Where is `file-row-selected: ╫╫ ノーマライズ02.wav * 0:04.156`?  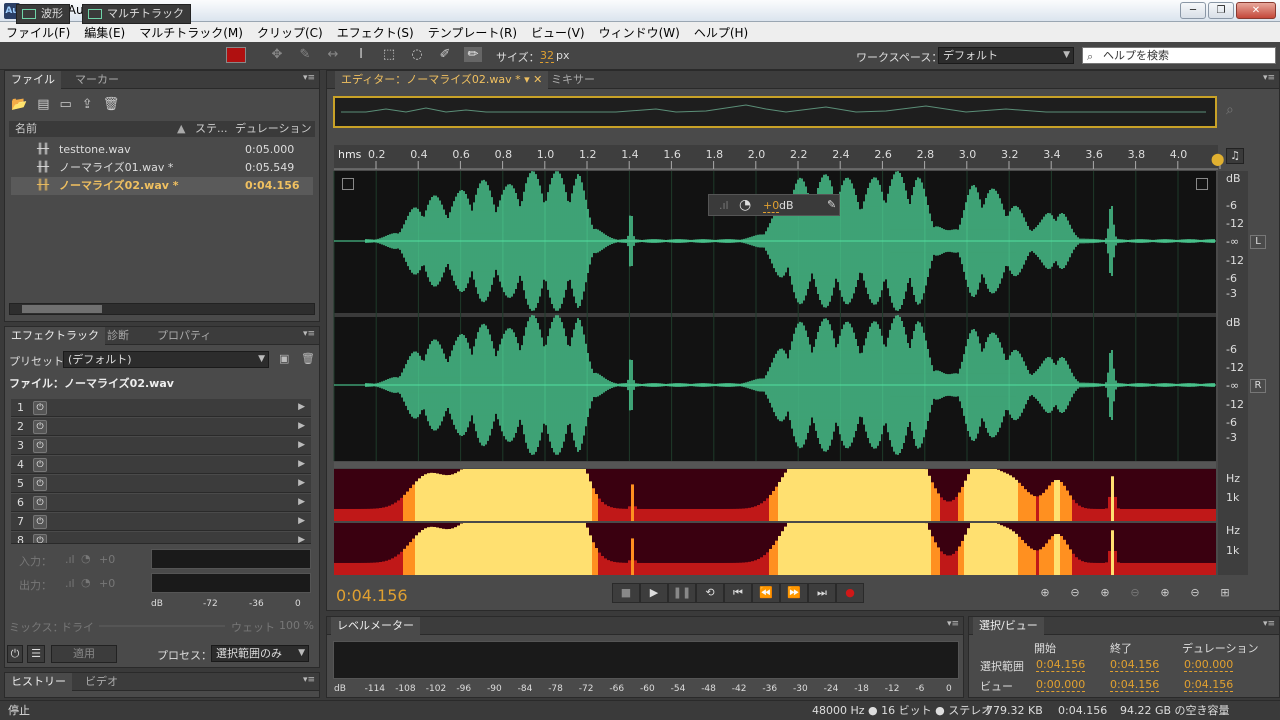
file-row-selected: ╫╫ ノーマライズ02.wav * 0:04.156 is located at coordinates (162, 186).